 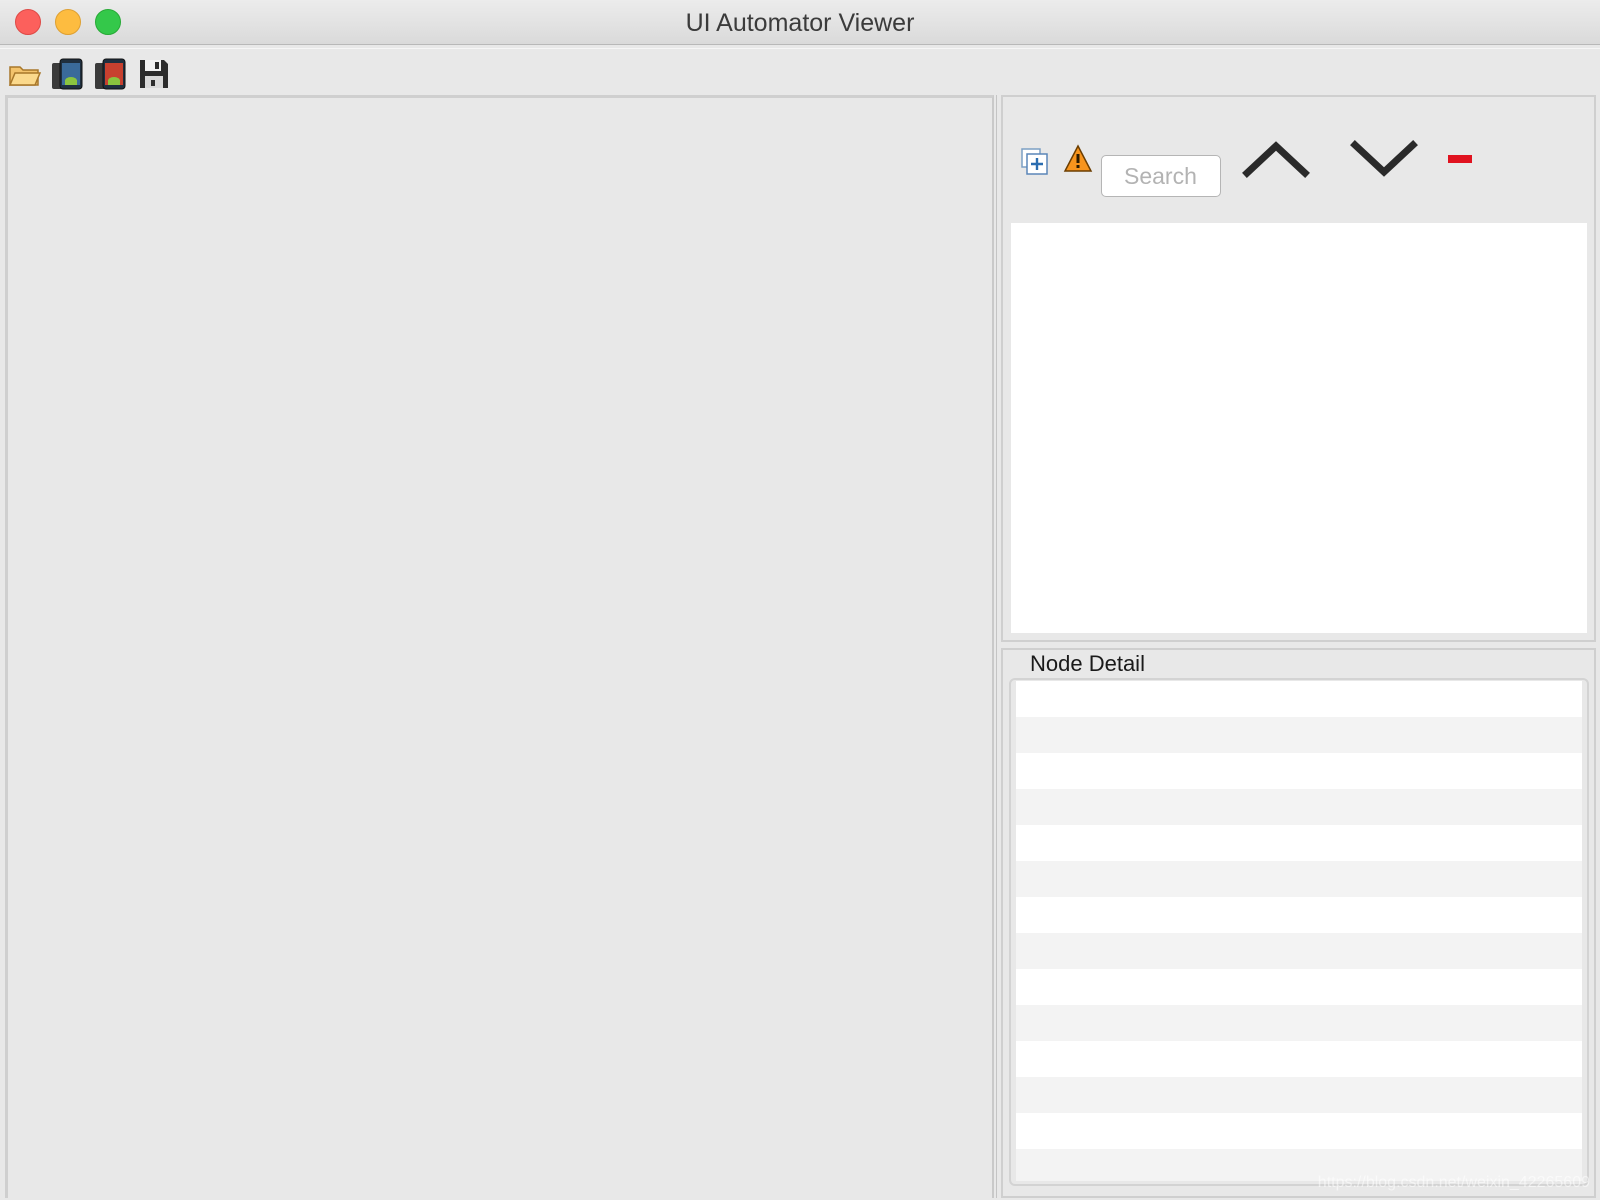 I want to click on main-toolbar, so click(x=800, y=71).